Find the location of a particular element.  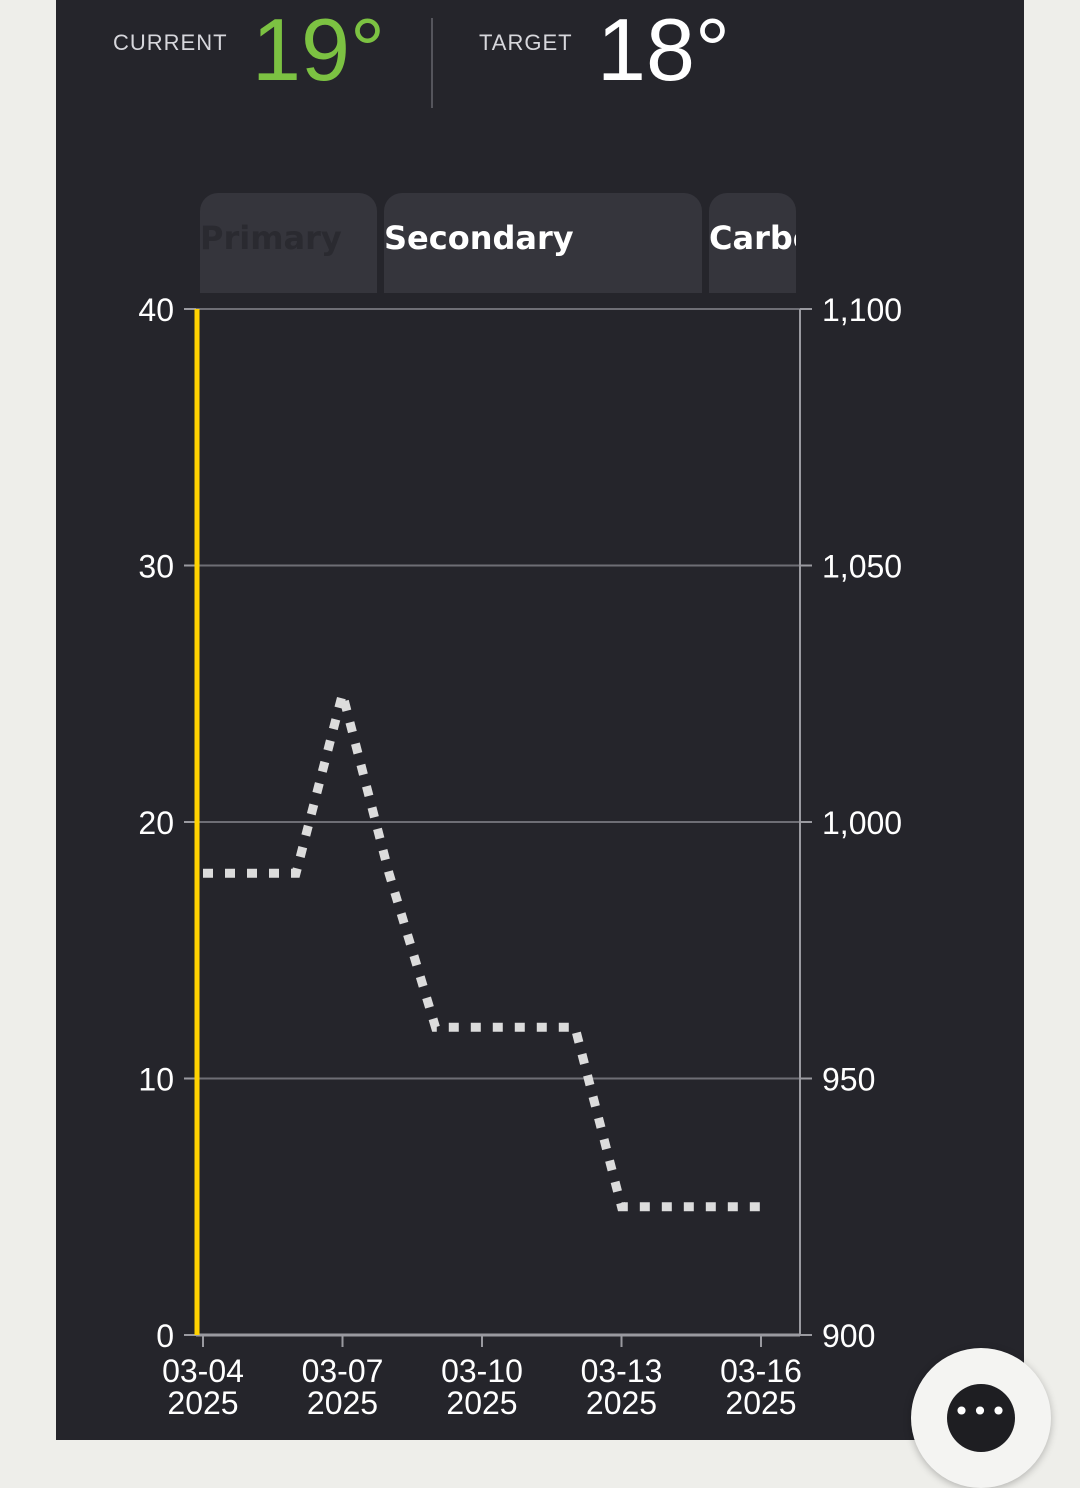

y-right-tick-label: 1,100 is located at coordinates (862, 310).